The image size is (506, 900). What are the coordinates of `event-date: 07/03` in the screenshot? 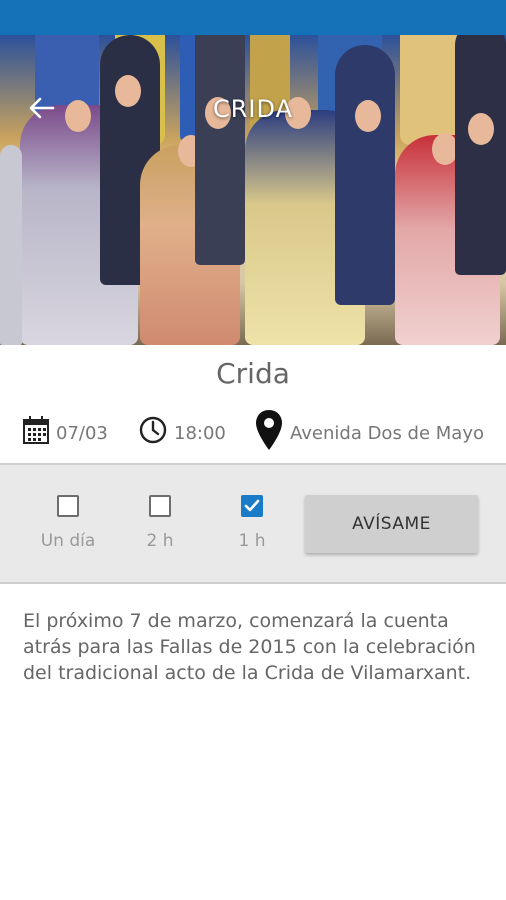 It's located at (65, 430).